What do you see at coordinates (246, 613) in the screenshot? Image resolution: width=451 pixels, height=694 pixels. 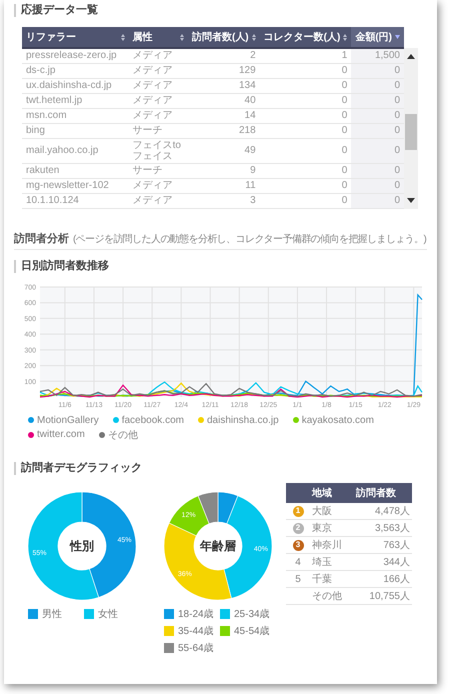 I see `legend-item: 25-34歳` at bounding box center [246, 613].